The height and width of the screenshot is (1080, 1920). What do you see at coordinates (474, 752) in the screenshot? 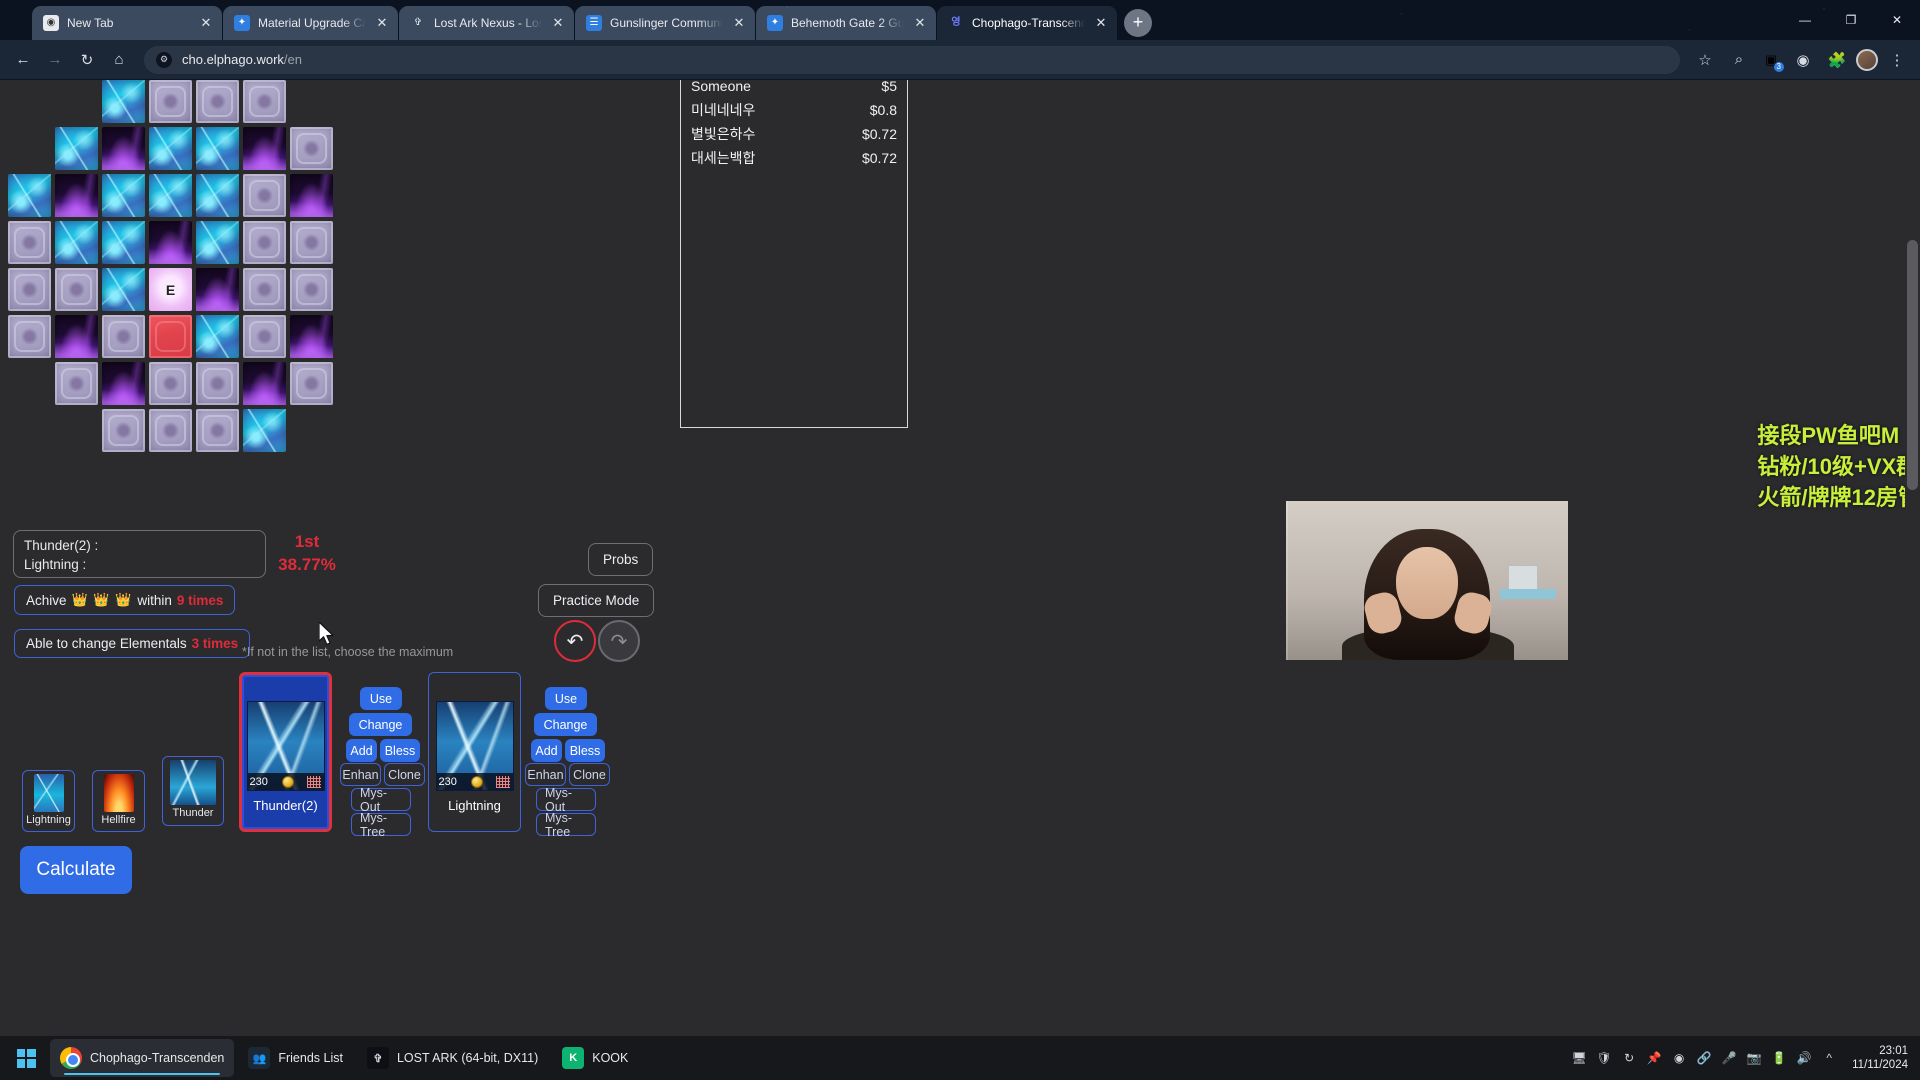
I see `gem-card-alt: 230 Lightning` at bounding box center [474, 752].